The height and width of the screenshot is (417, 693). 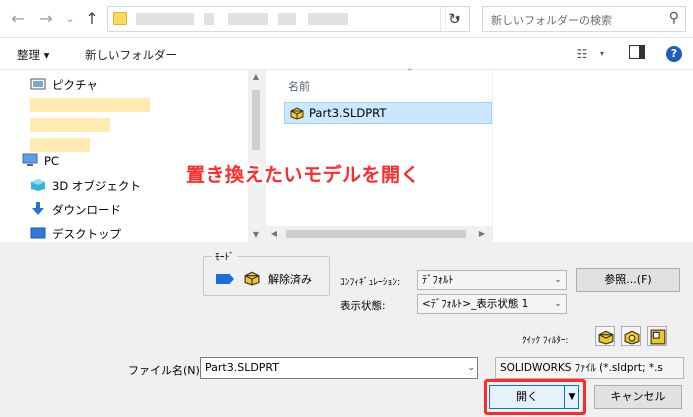 I want to click on annotation-text: 置き換えたいモデルを開く, so click(x=303, y=175).